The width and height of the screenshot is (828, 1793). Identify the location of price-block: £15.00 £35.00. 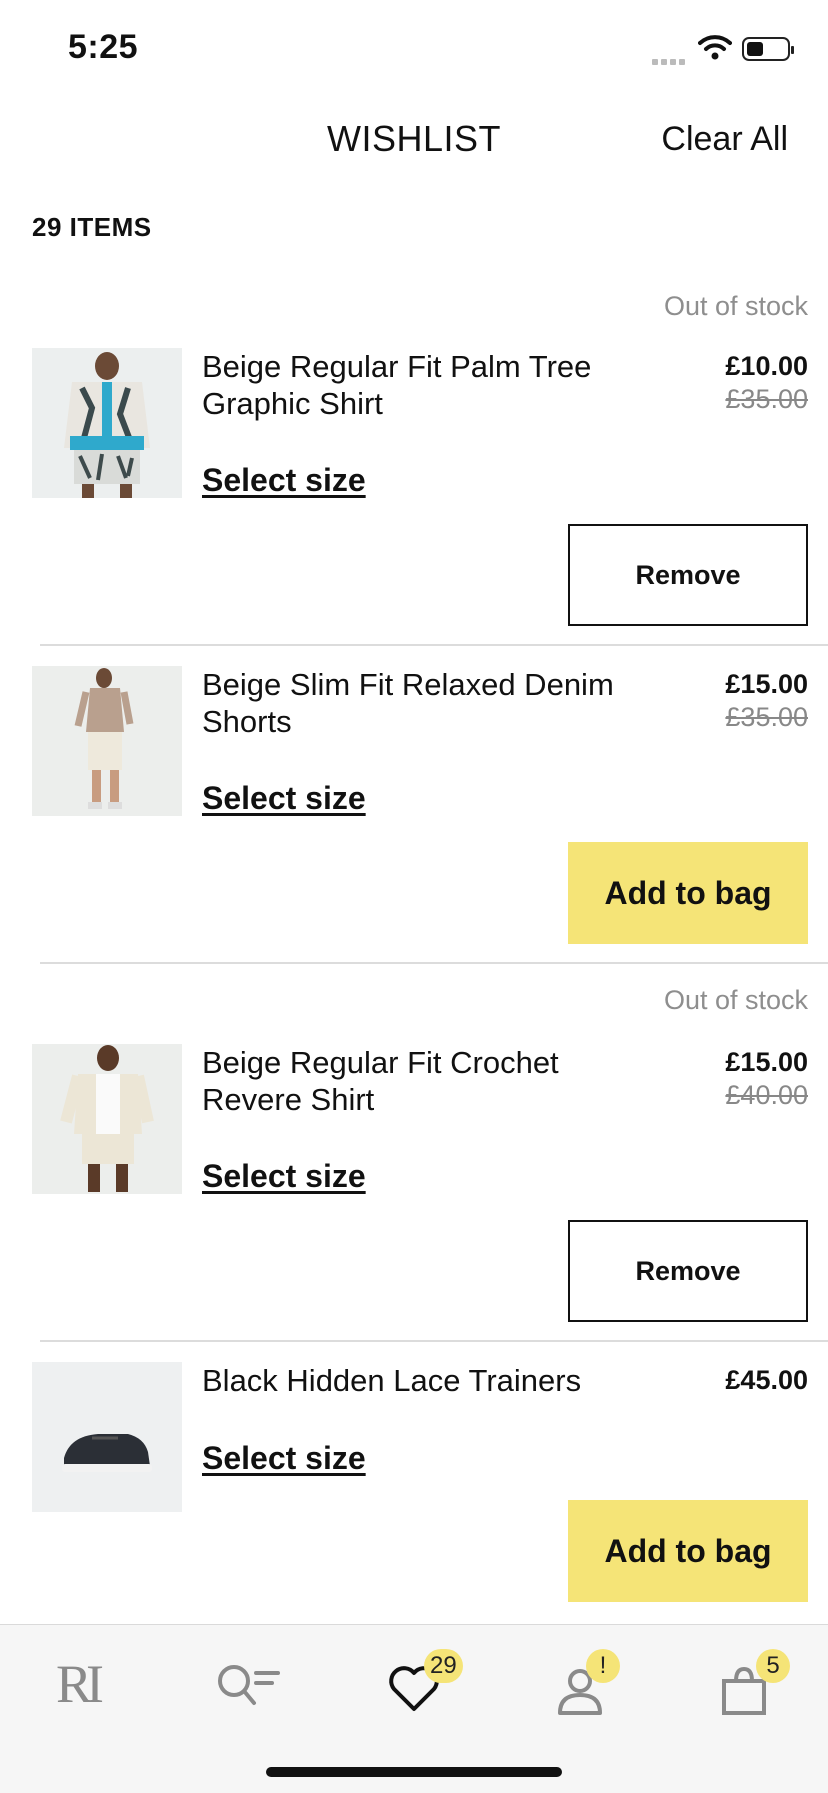
(766, 701).